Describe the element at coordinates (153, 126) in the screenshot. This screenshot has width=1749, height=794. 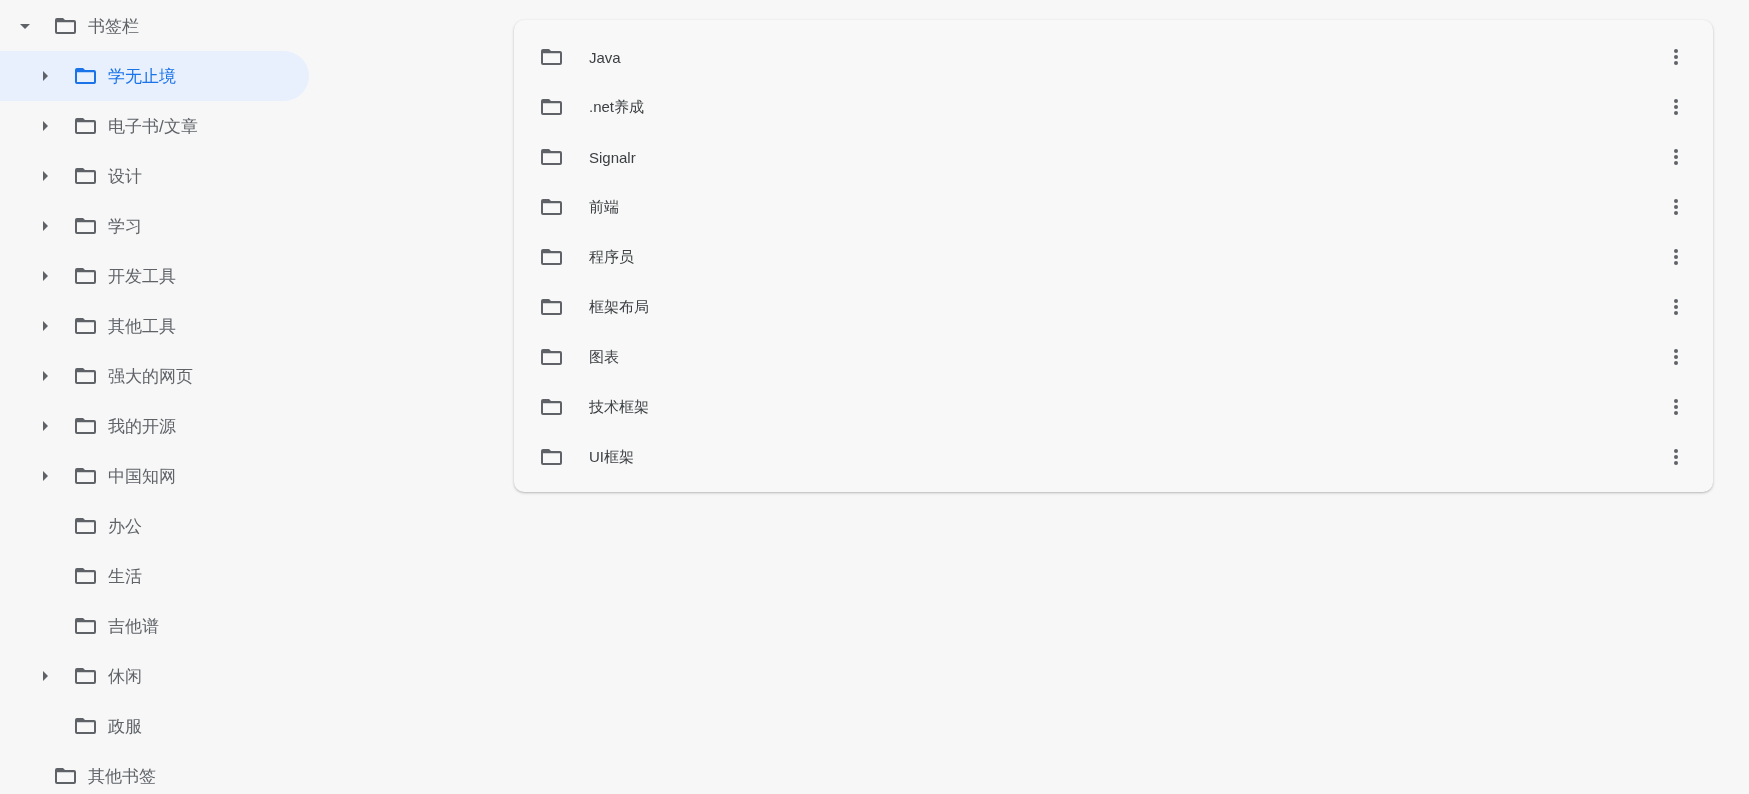
I see `folder-label: 电子书/文章` at that location.